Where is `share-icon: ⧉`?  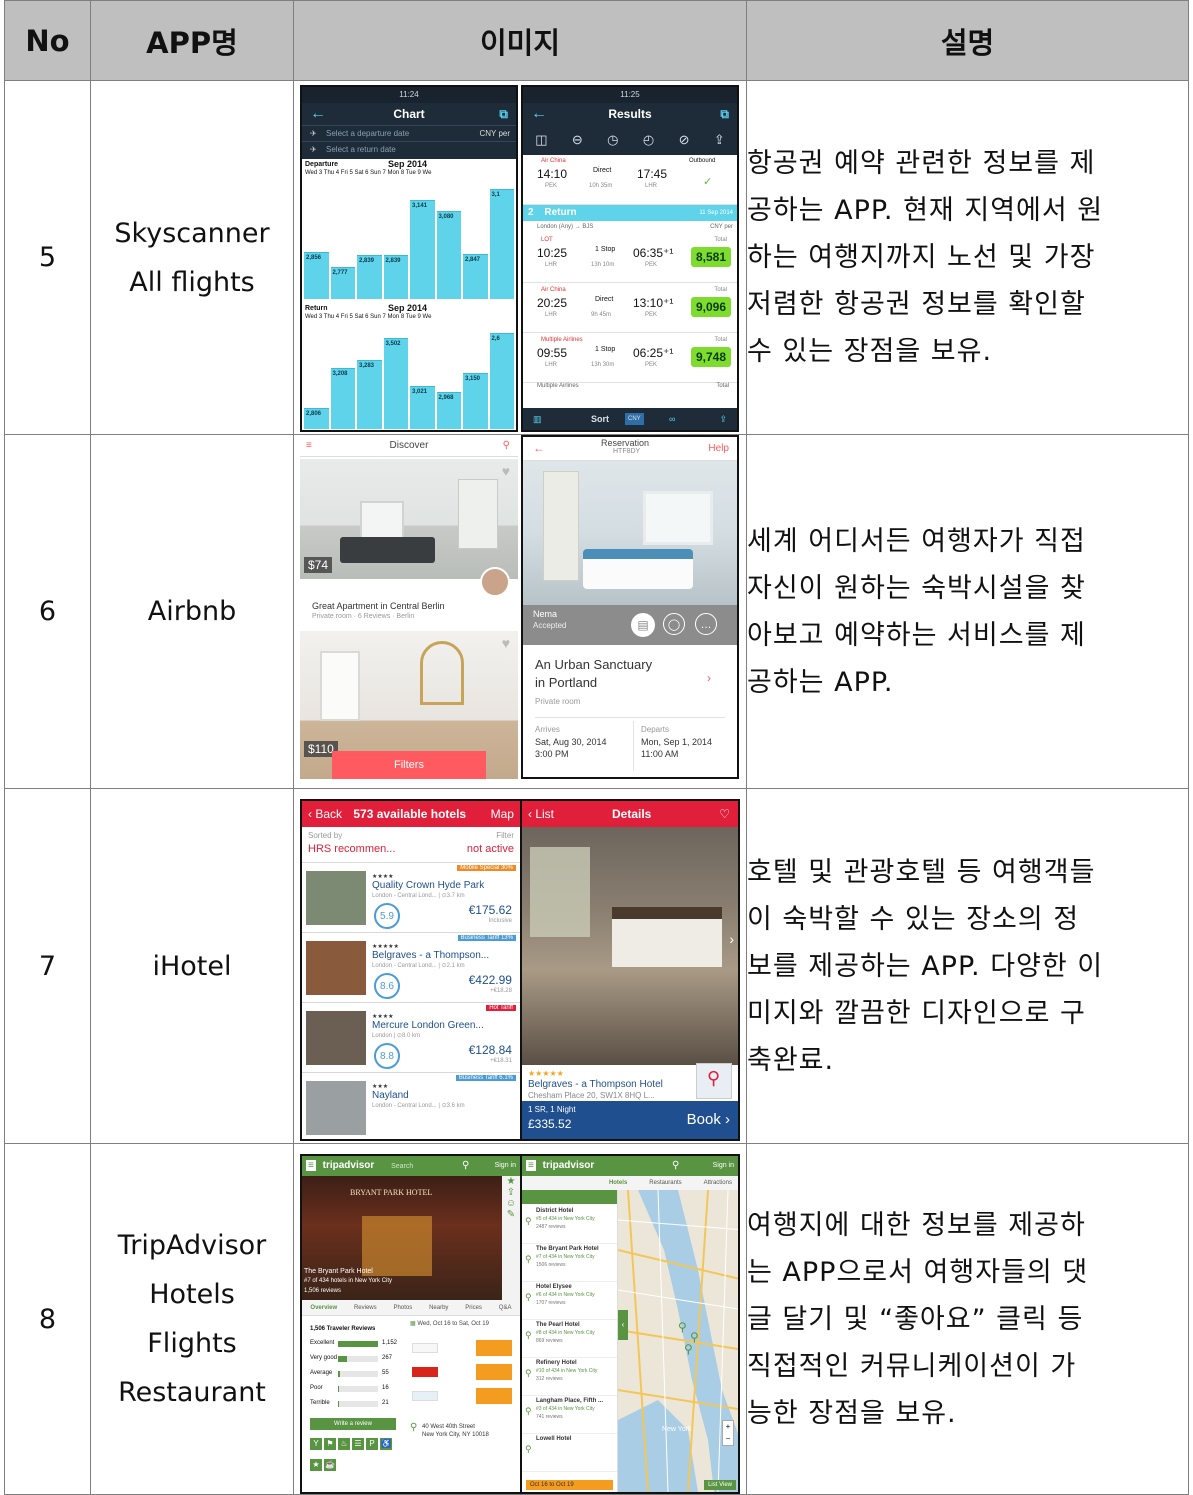
share-icon: ⧉ is located at coordinates (503, 114).